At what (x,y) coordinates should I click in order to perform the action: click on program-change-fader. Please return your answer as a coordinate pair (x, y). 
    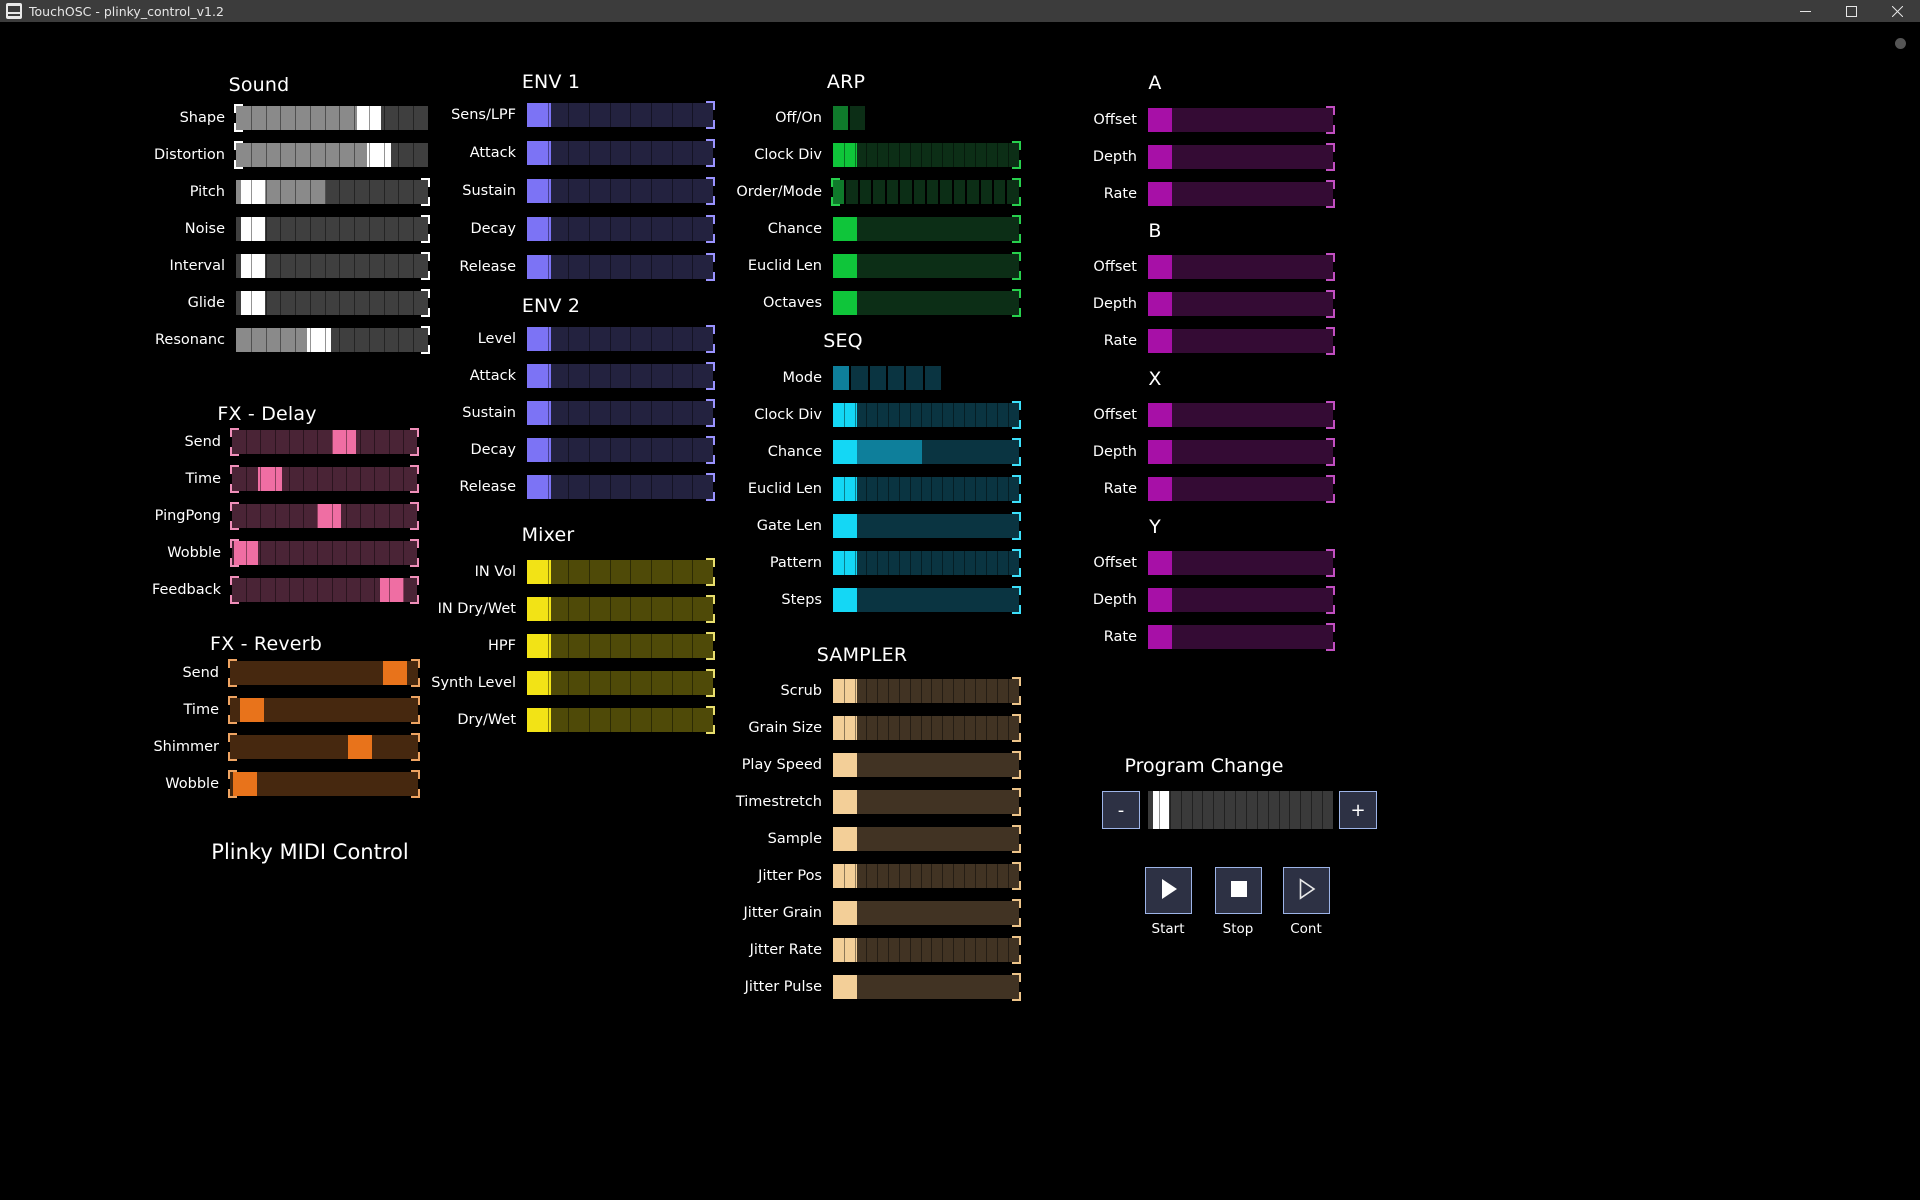
    Looking at the image, I should click on (1240, 810).